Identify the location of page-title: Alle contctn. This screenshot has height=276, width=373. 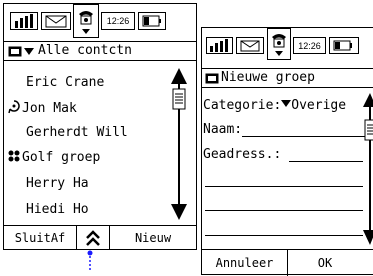
(85, 50).